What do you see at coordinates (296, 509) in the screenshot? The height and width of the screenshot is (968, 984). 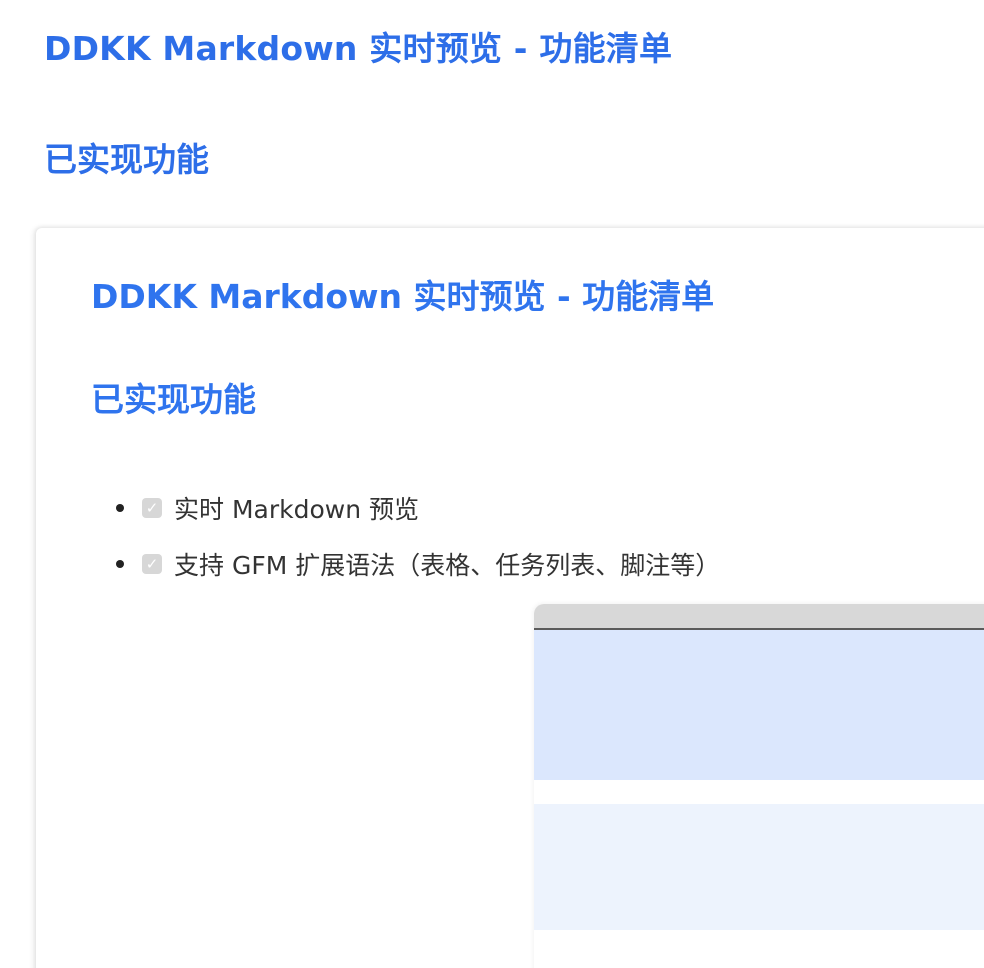 I see `feature-label: 实时 Markdown 预览` at bounding box center [296, 509].